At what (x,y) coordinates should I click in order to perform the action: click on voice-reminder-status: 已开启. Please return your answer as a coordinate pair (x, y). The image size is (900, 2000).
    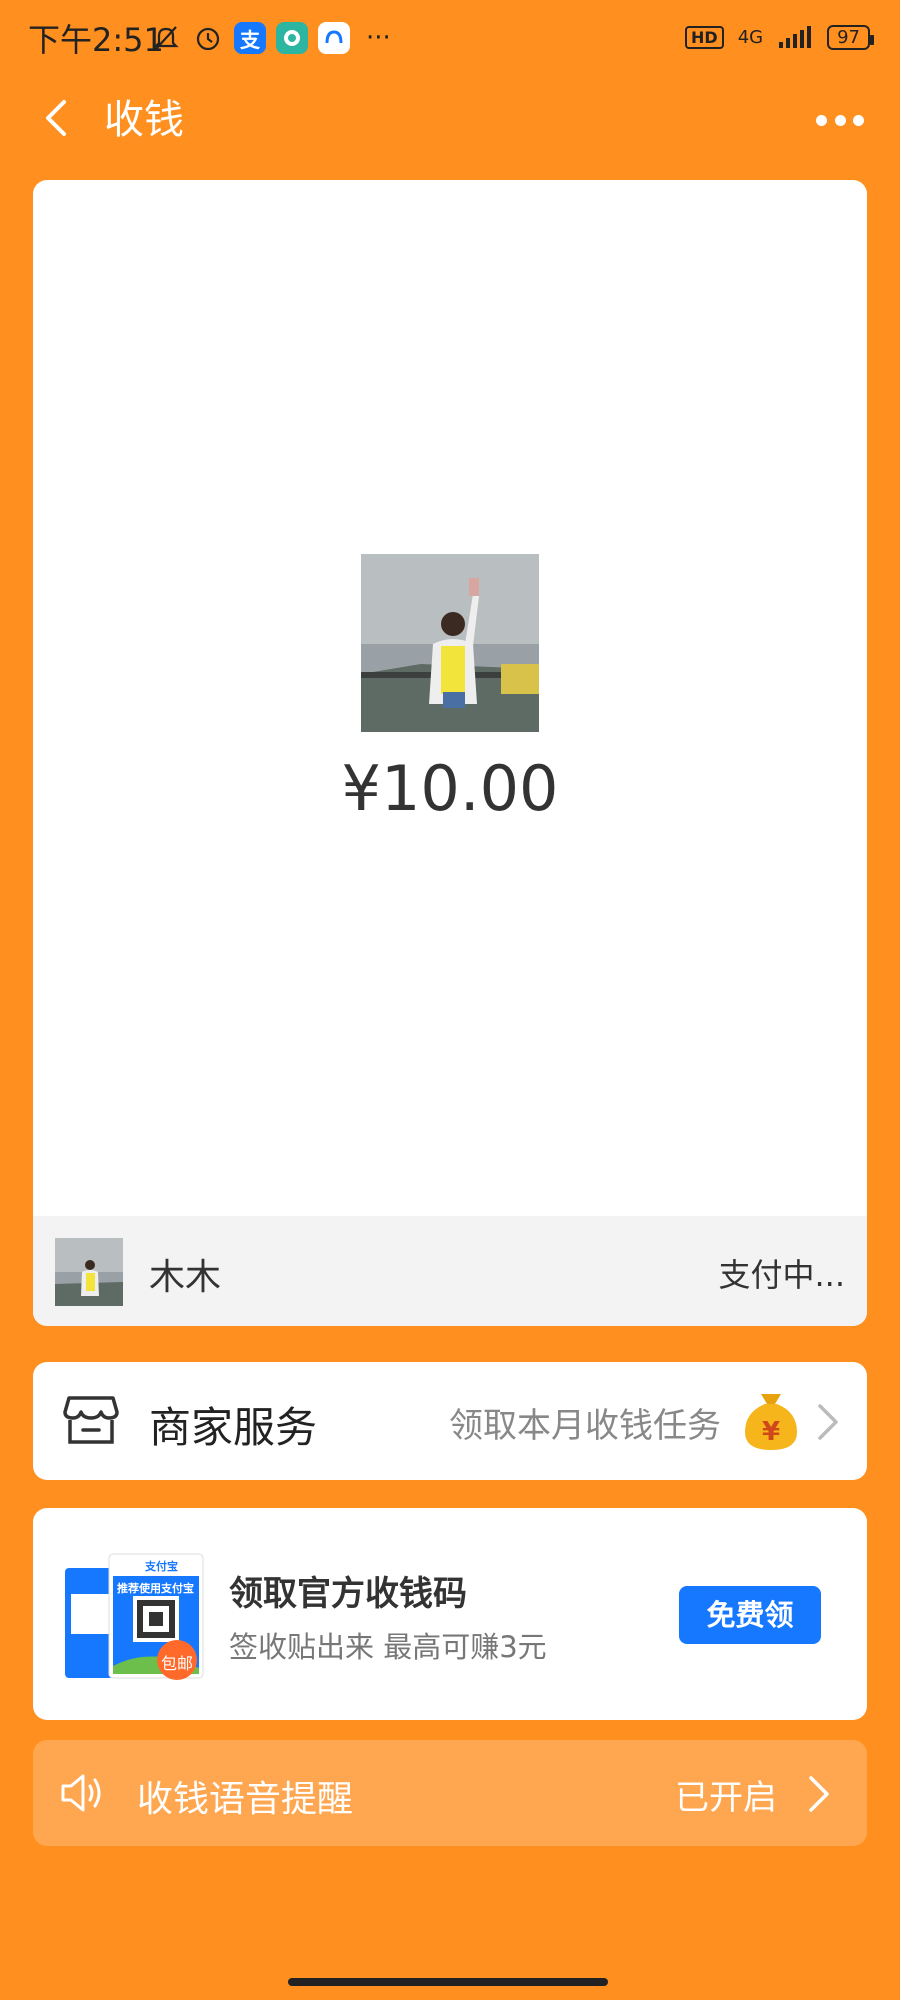
    Looking at the image, I should click on (726, 1798).